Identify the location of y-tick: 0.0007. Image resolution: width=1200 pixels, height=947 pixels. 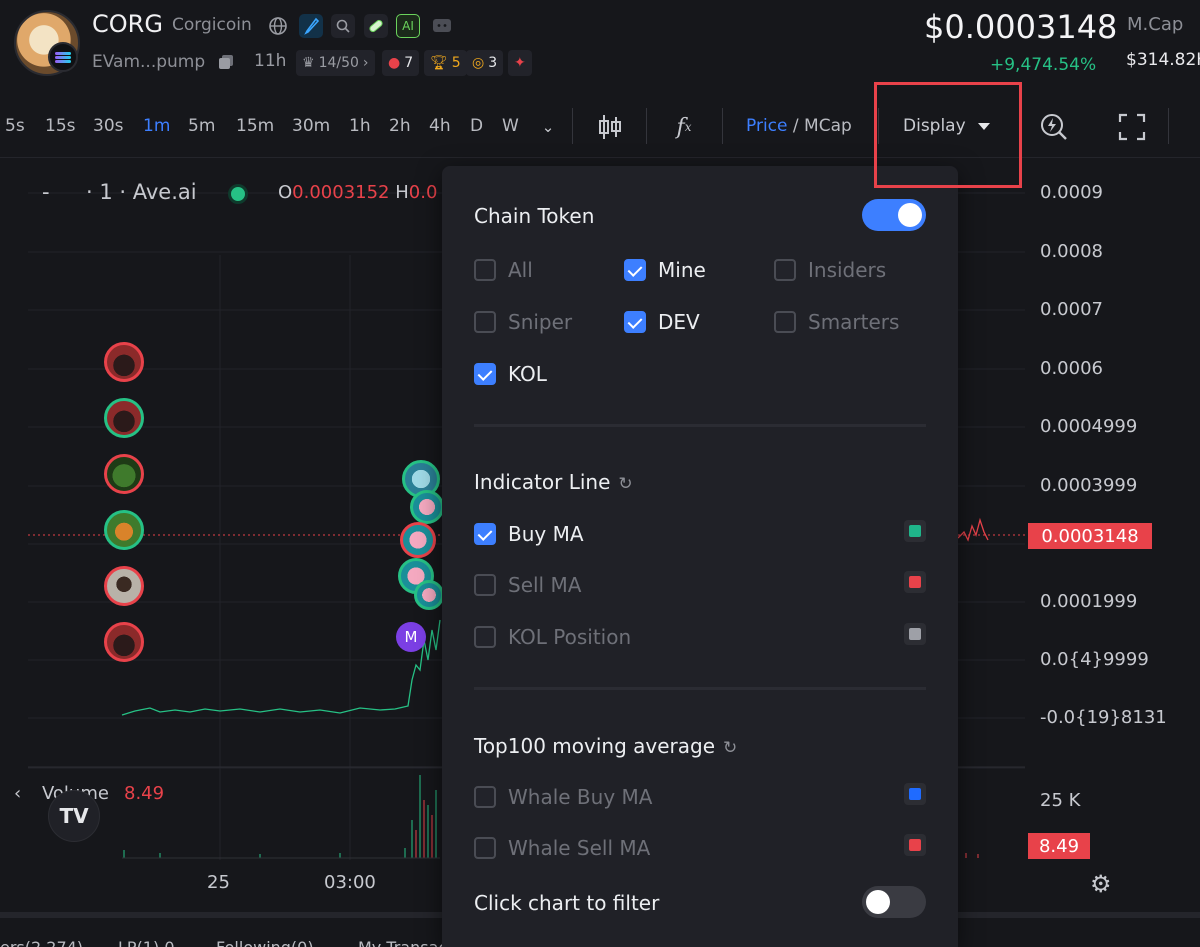
(1071, 309).